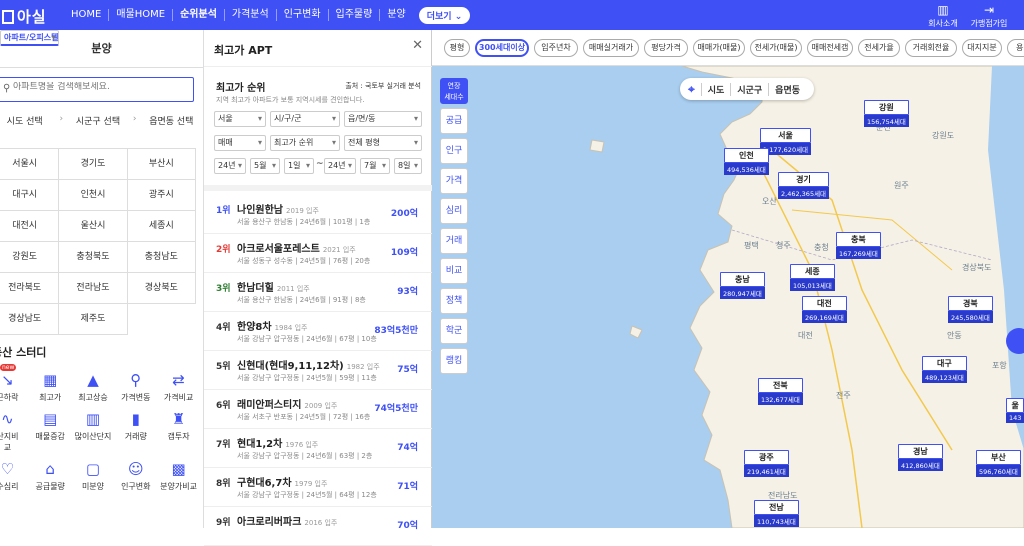 Image resolution: width=1024 pixels, height=546 pixels. What do you see at coordinates (454, 211) in the screenshot?
I see `side-button: 심리` at bounding box center [454, 211].